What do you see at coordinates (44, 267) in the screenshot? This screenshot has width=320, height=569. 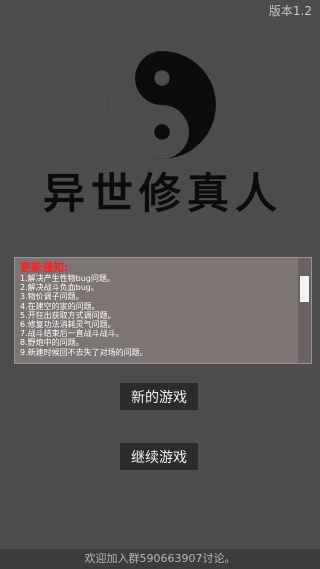 I see `notice-heading: 更新通知:` at bounding box center [44, 267].